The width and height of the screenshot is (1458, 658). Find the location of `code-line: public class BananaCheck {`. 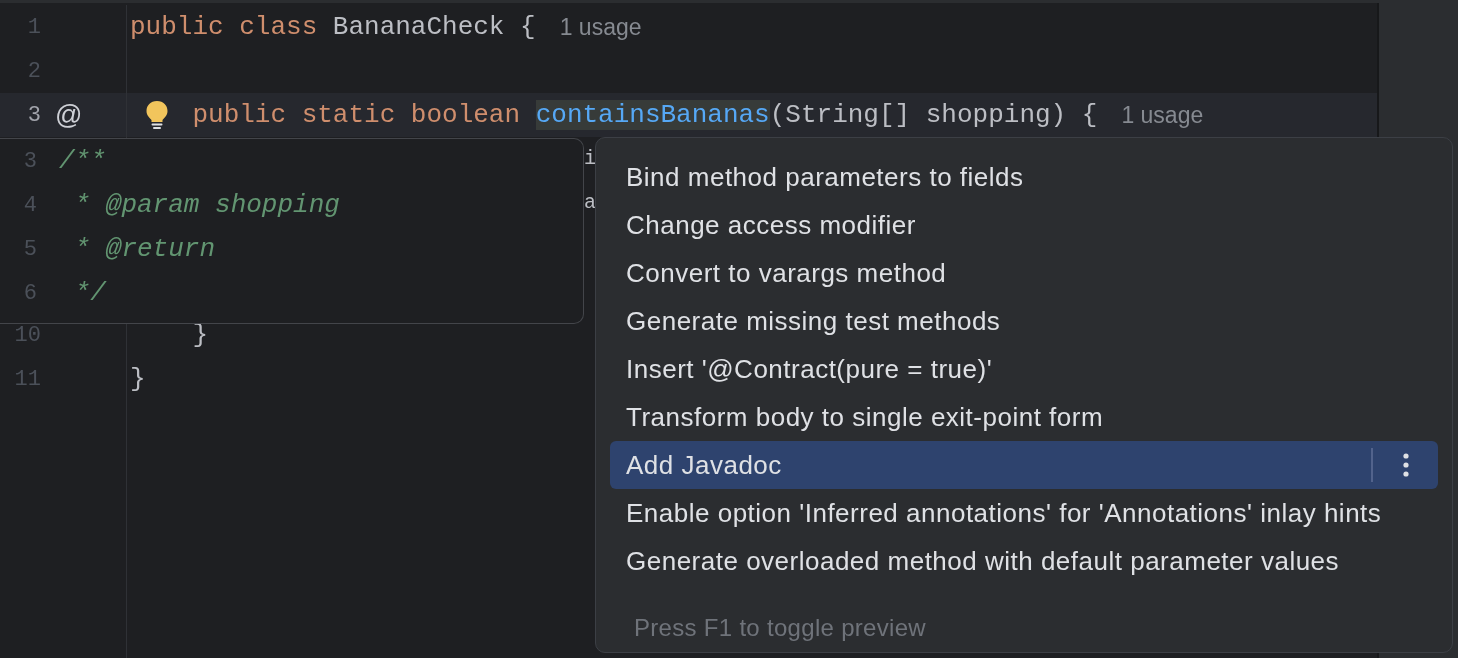

code-line: public class BananaCheck { is located at coordinates (333, 27).